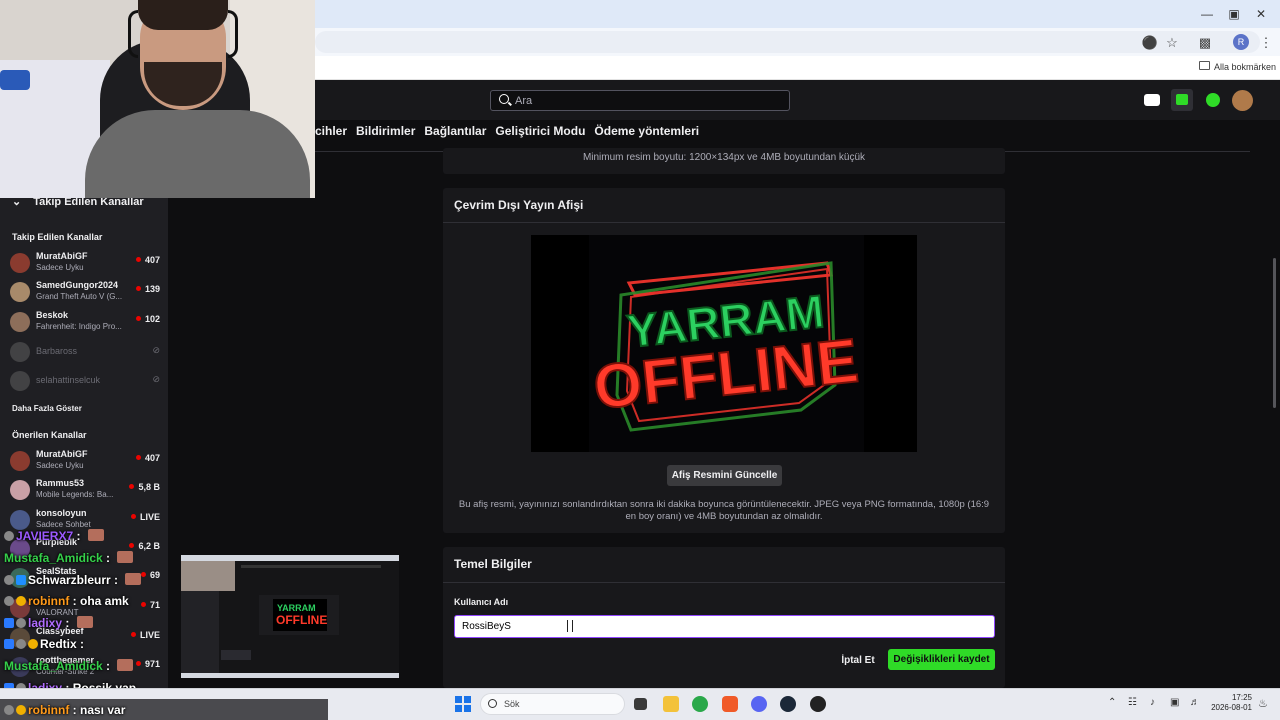 Image resolution: width=1280 pixels, height=720 pixels. Describe the element at coordinates (640, 704) in the screenshot. I see `task-view-icon` at that location.